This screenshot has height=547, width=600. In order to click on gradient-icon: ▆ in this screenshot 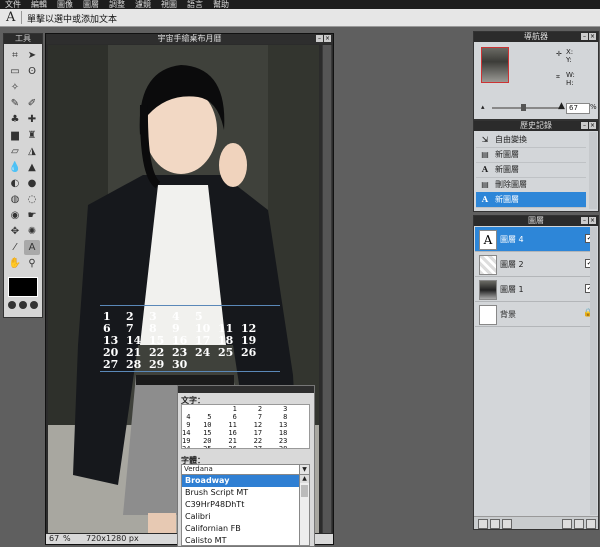, I will do `click(15, 135)`.